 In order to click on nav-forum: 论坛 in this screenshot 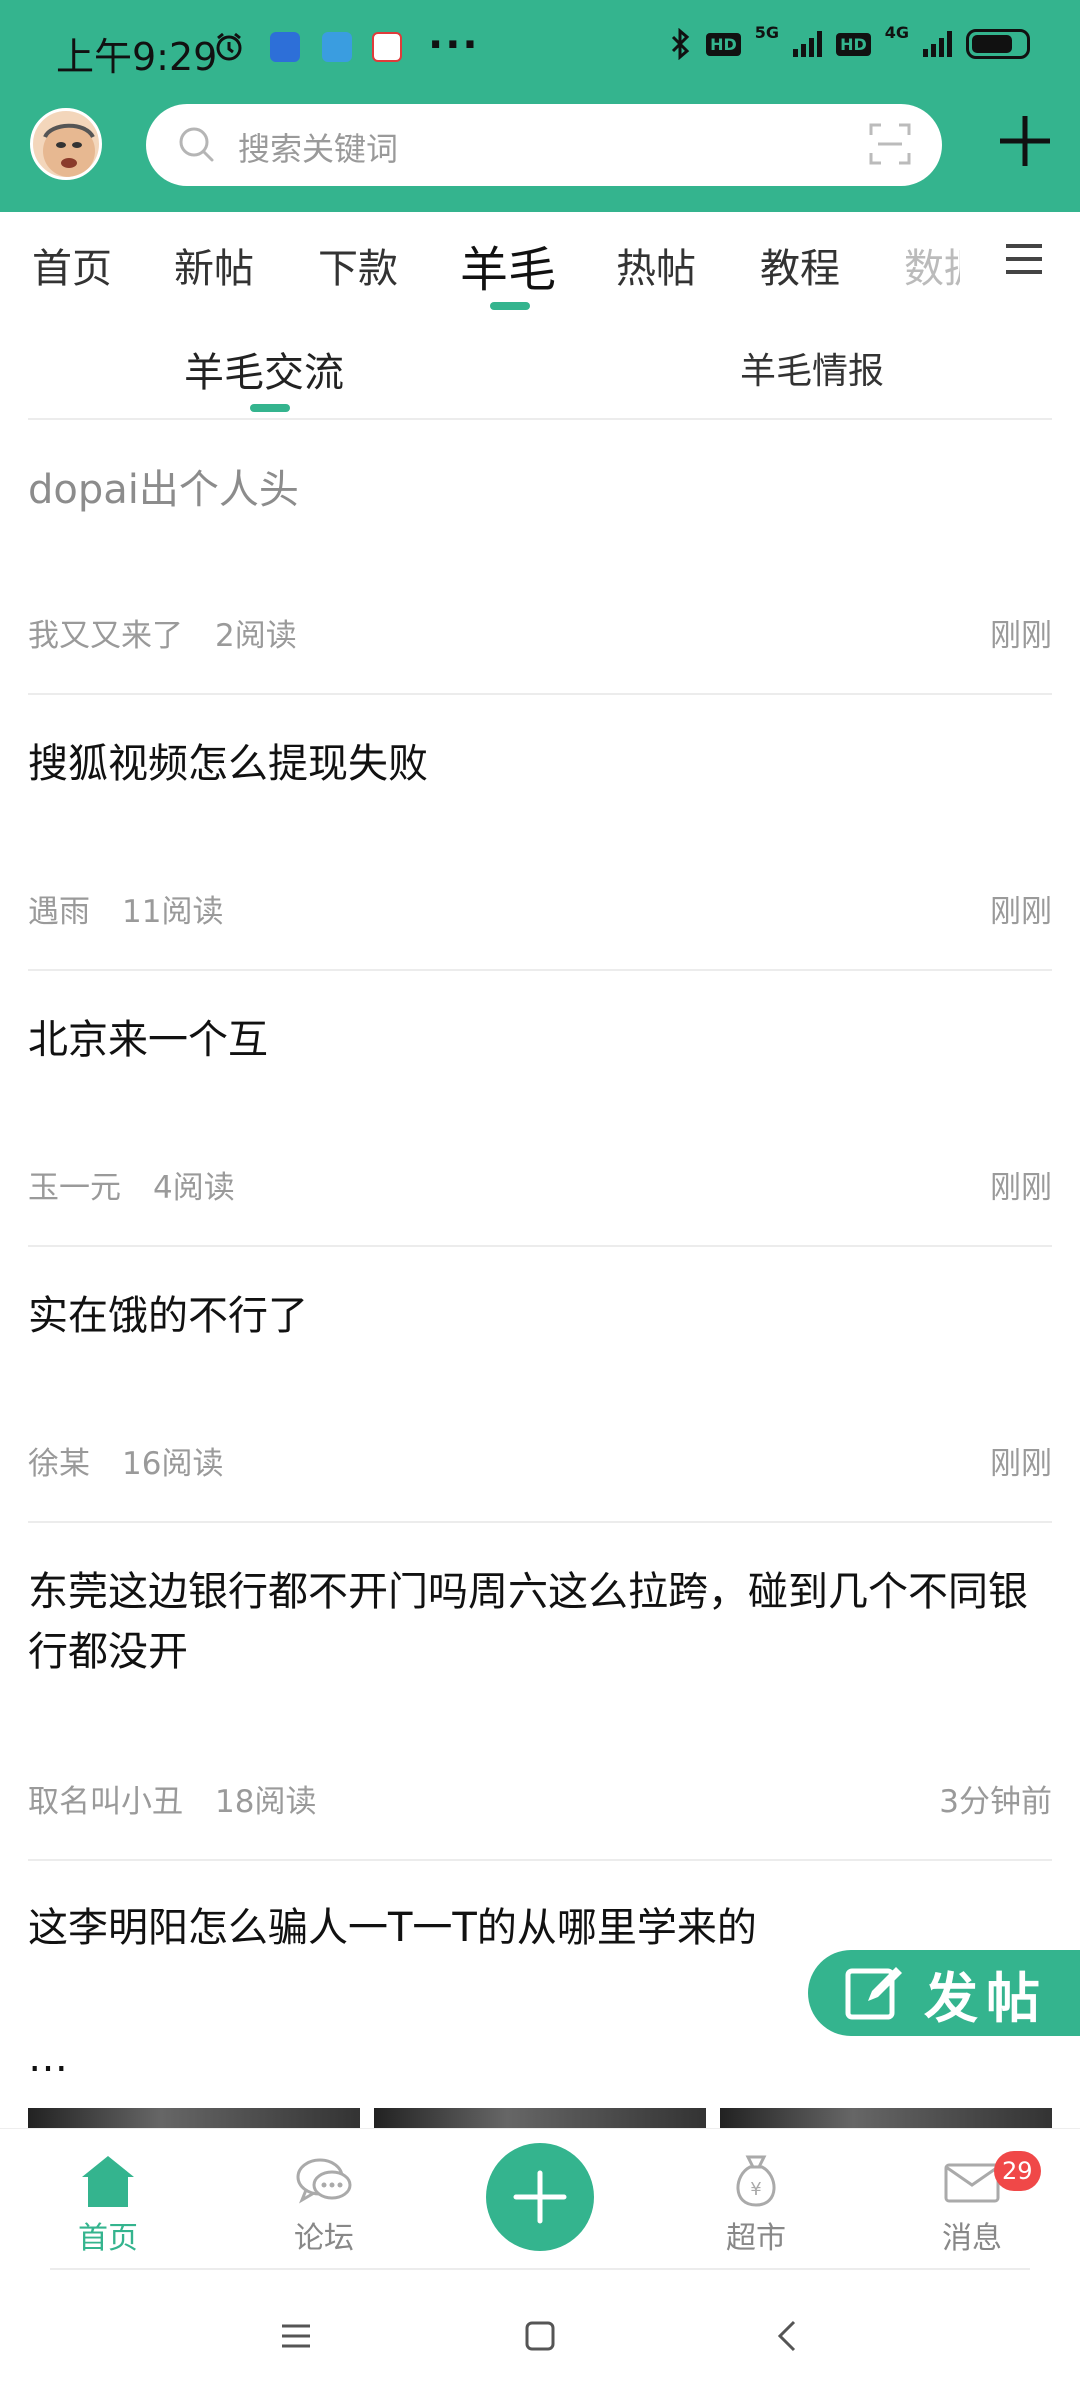, I will do `click(324, 2205)`.